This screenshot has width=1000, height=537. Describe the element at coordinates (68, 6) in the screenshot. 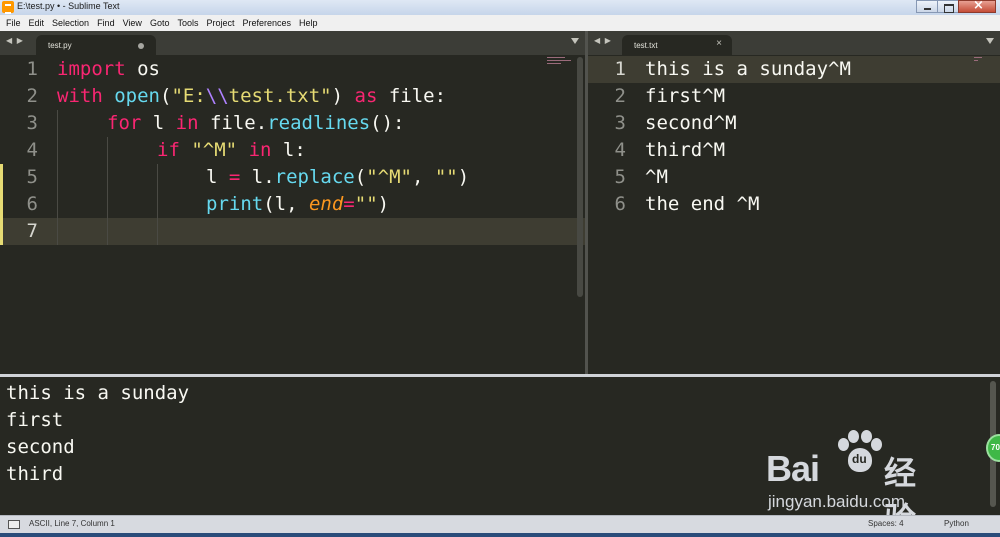

I see `window-title: E:\test.py • - Sublime Text` at that location.